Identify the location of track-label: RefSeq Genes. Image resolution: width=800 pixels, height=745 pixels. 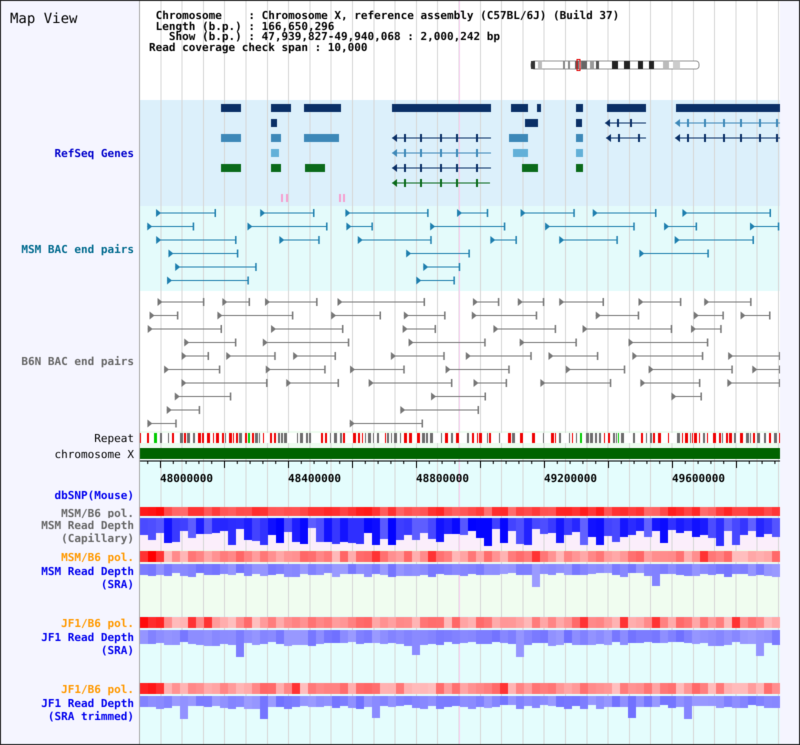
(94, 153).